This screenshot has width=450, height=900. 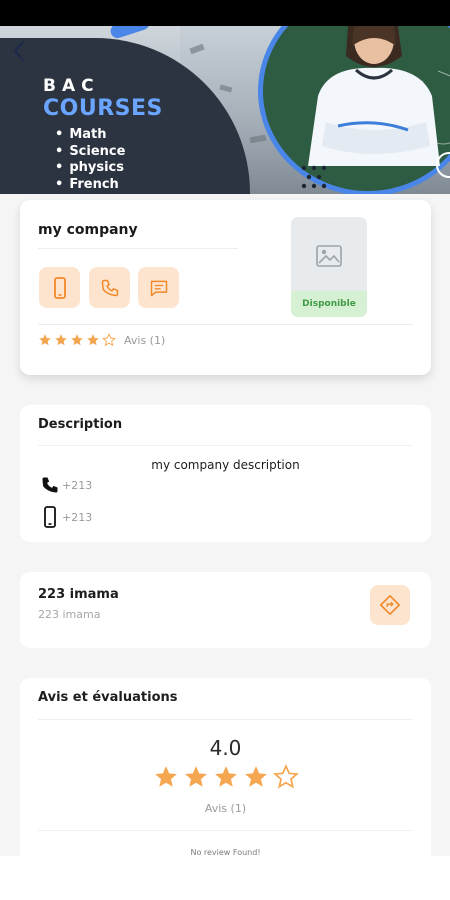 I want to click on description-title: Description, so click(x=80, y=424).